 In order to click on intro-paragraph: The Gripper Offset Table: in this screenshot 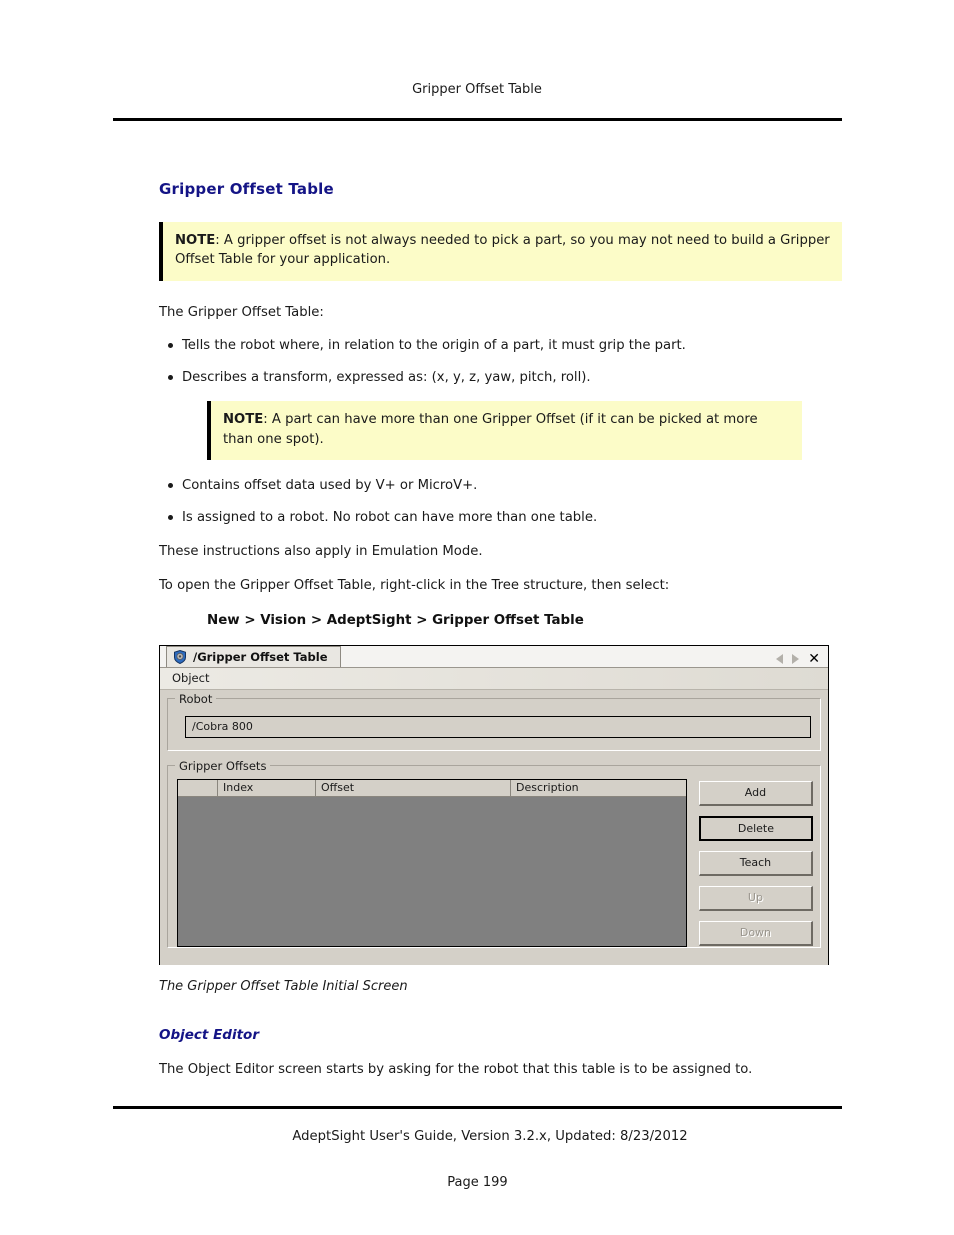, I will do `click(241, 312)`.